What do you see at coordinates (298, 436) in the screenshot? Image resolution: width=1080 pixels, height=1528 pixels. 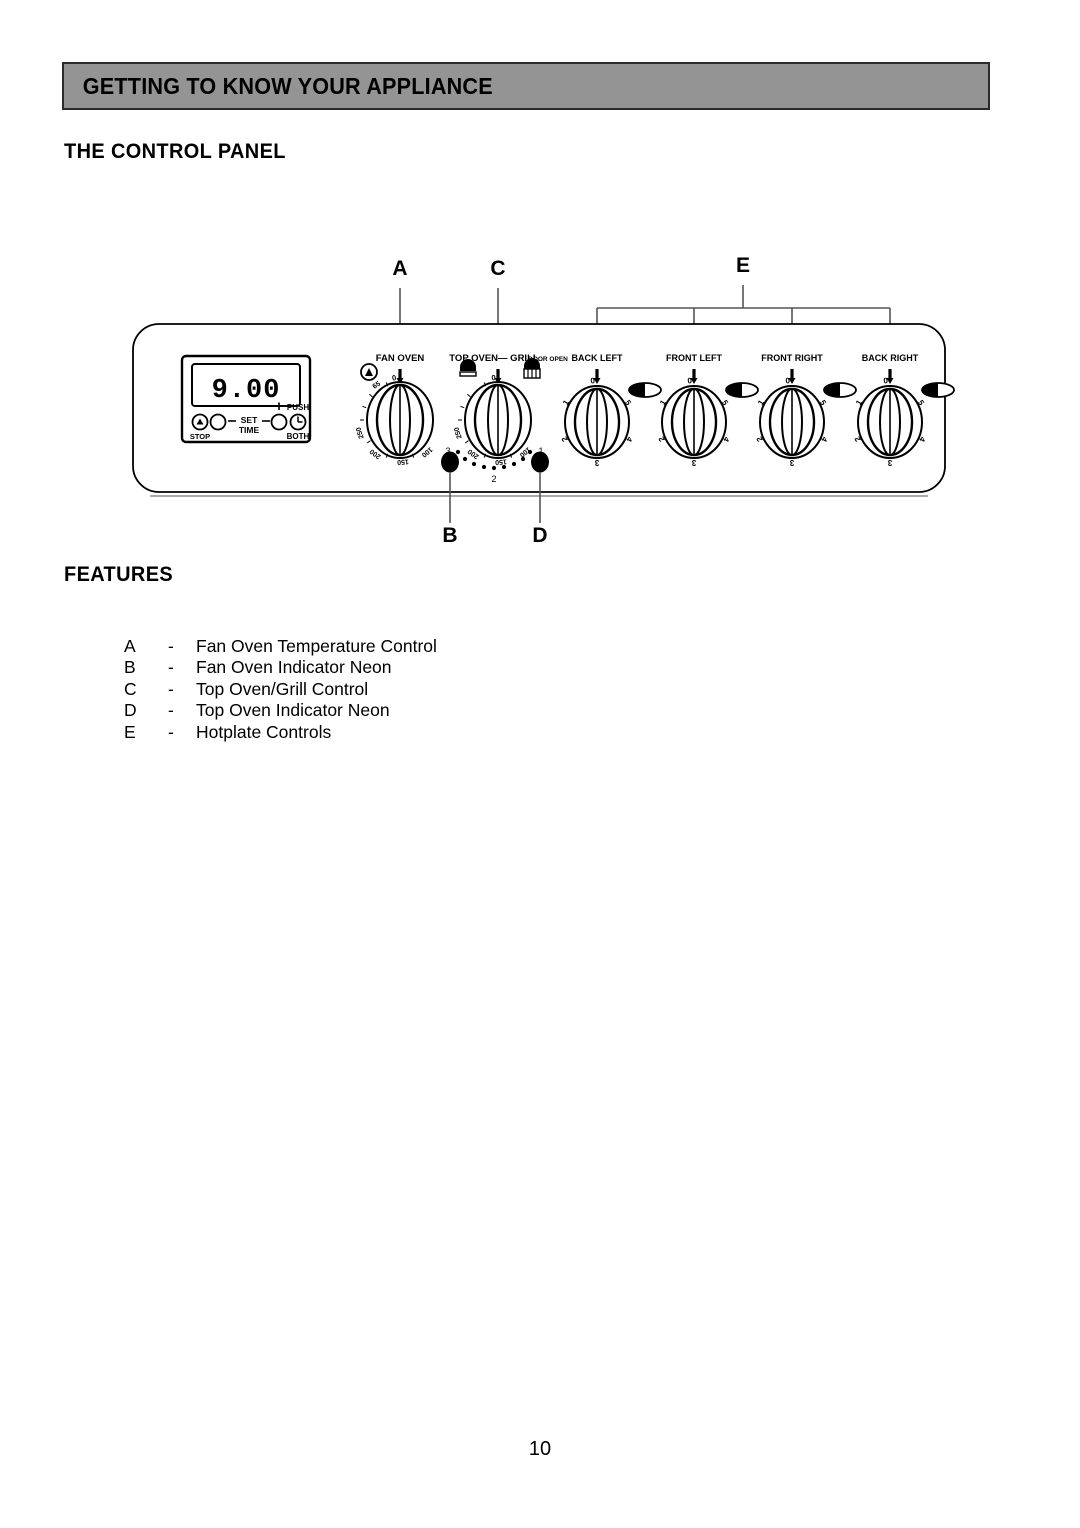 I see `both-label: BOTH` at bounding box center [298, 436].